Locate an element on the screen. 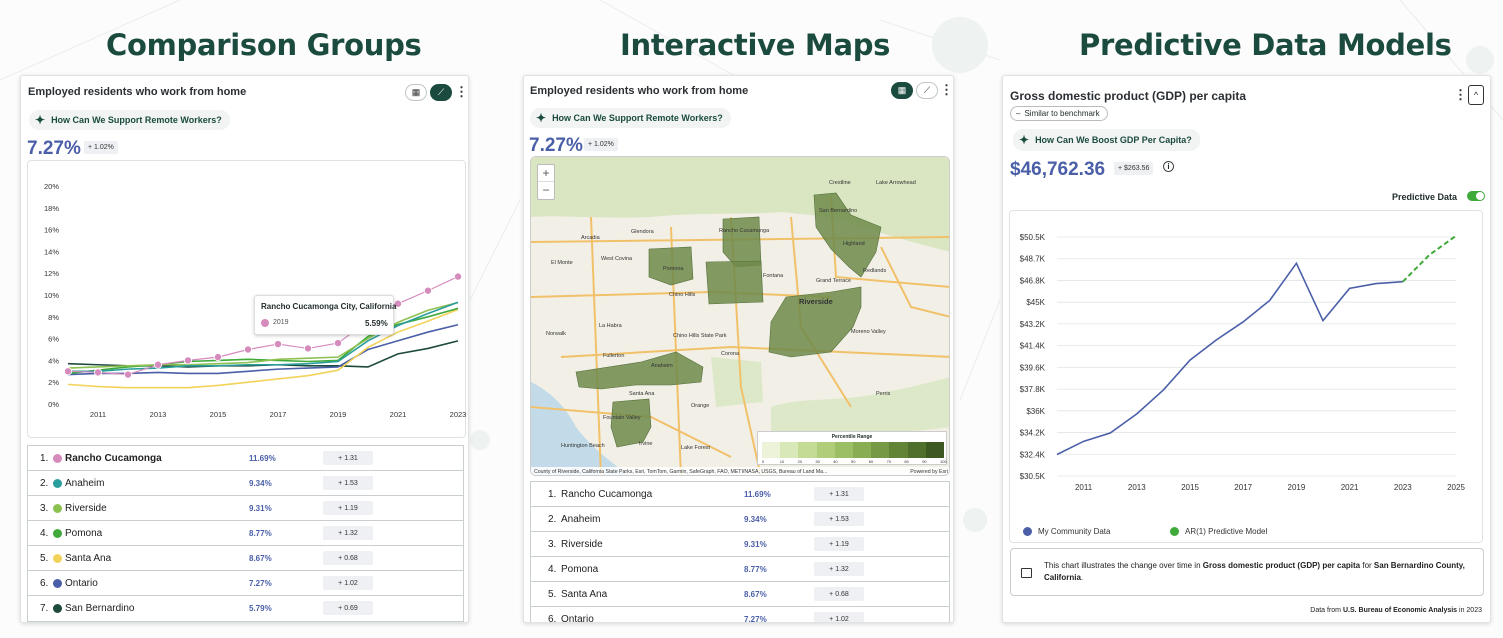  percent-value: 7.27% is located at coordinates (260, 583).